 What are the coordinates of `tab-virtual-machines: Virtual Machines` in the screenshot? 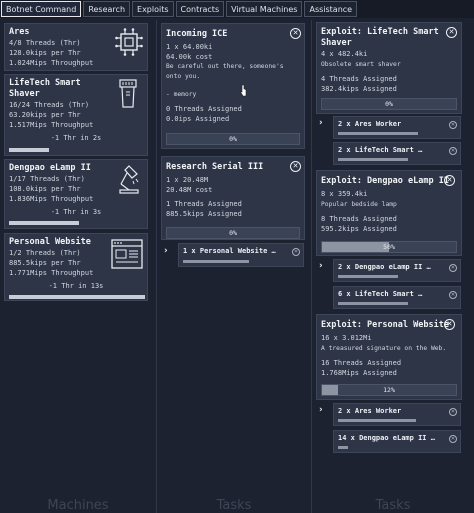 It's located at (264, 9).